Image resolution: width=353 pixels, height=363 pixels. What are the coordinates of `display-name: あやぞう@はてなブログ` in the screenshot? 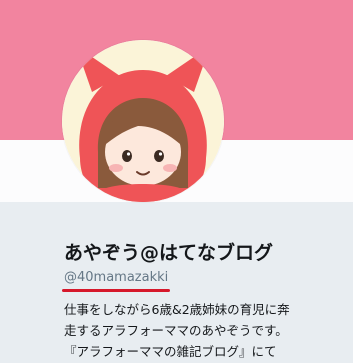 It's located at (168, 251).